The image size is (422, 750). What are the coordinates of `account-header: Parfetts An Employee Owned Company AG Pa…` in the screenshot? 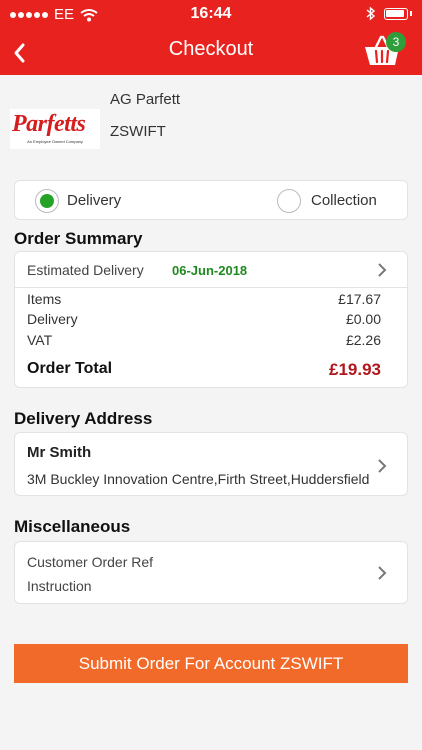 It's located at (211, 120).